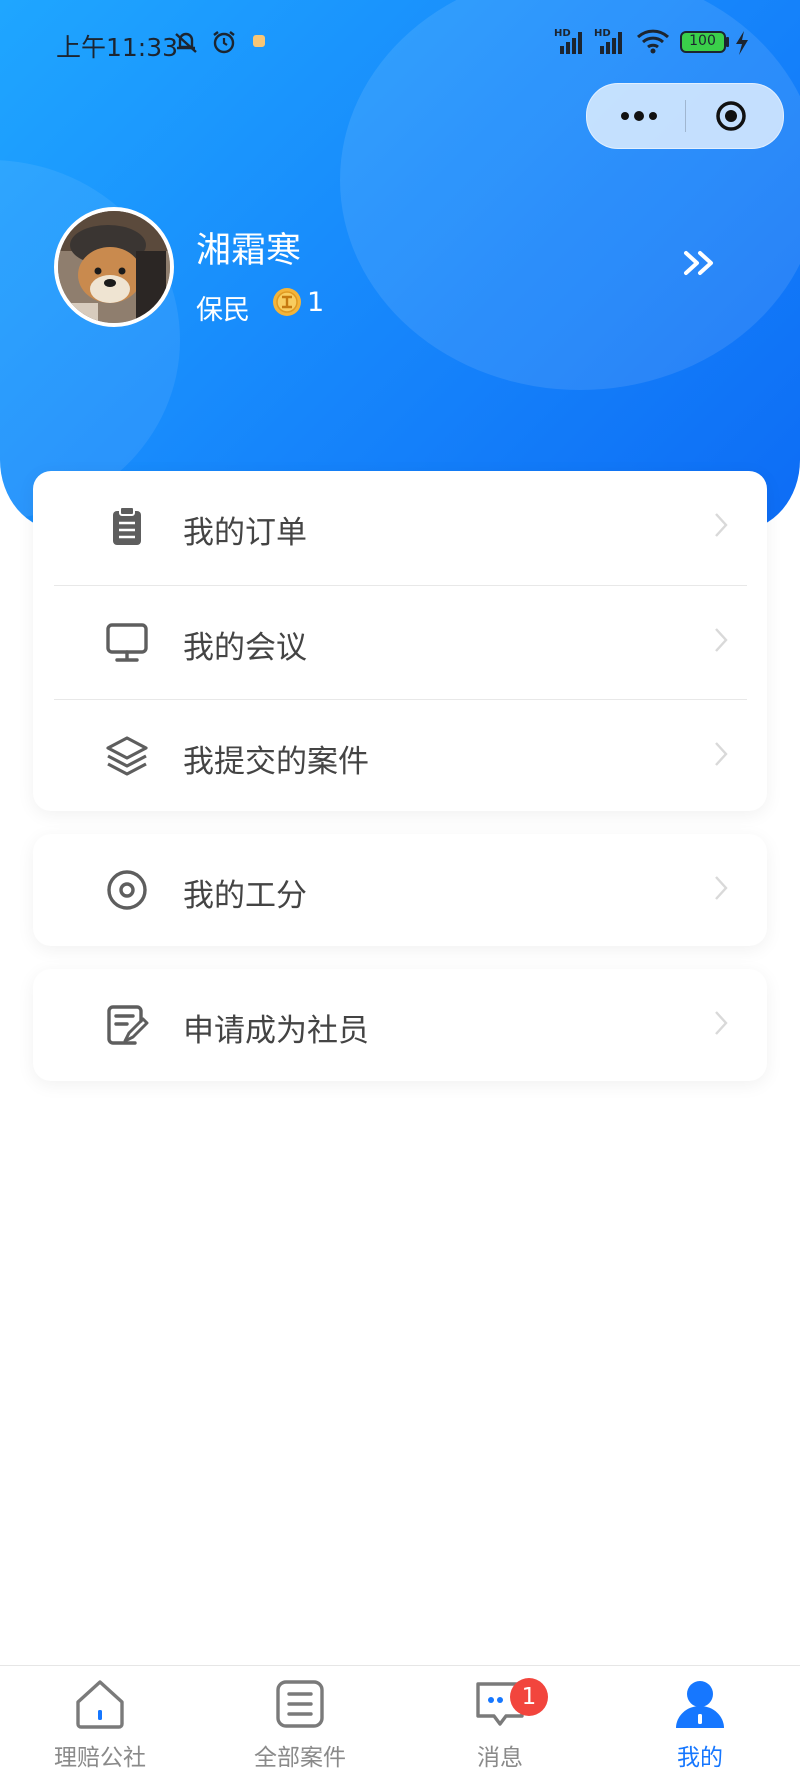  I want to click on battery-icon: 100, so click(703, 42).